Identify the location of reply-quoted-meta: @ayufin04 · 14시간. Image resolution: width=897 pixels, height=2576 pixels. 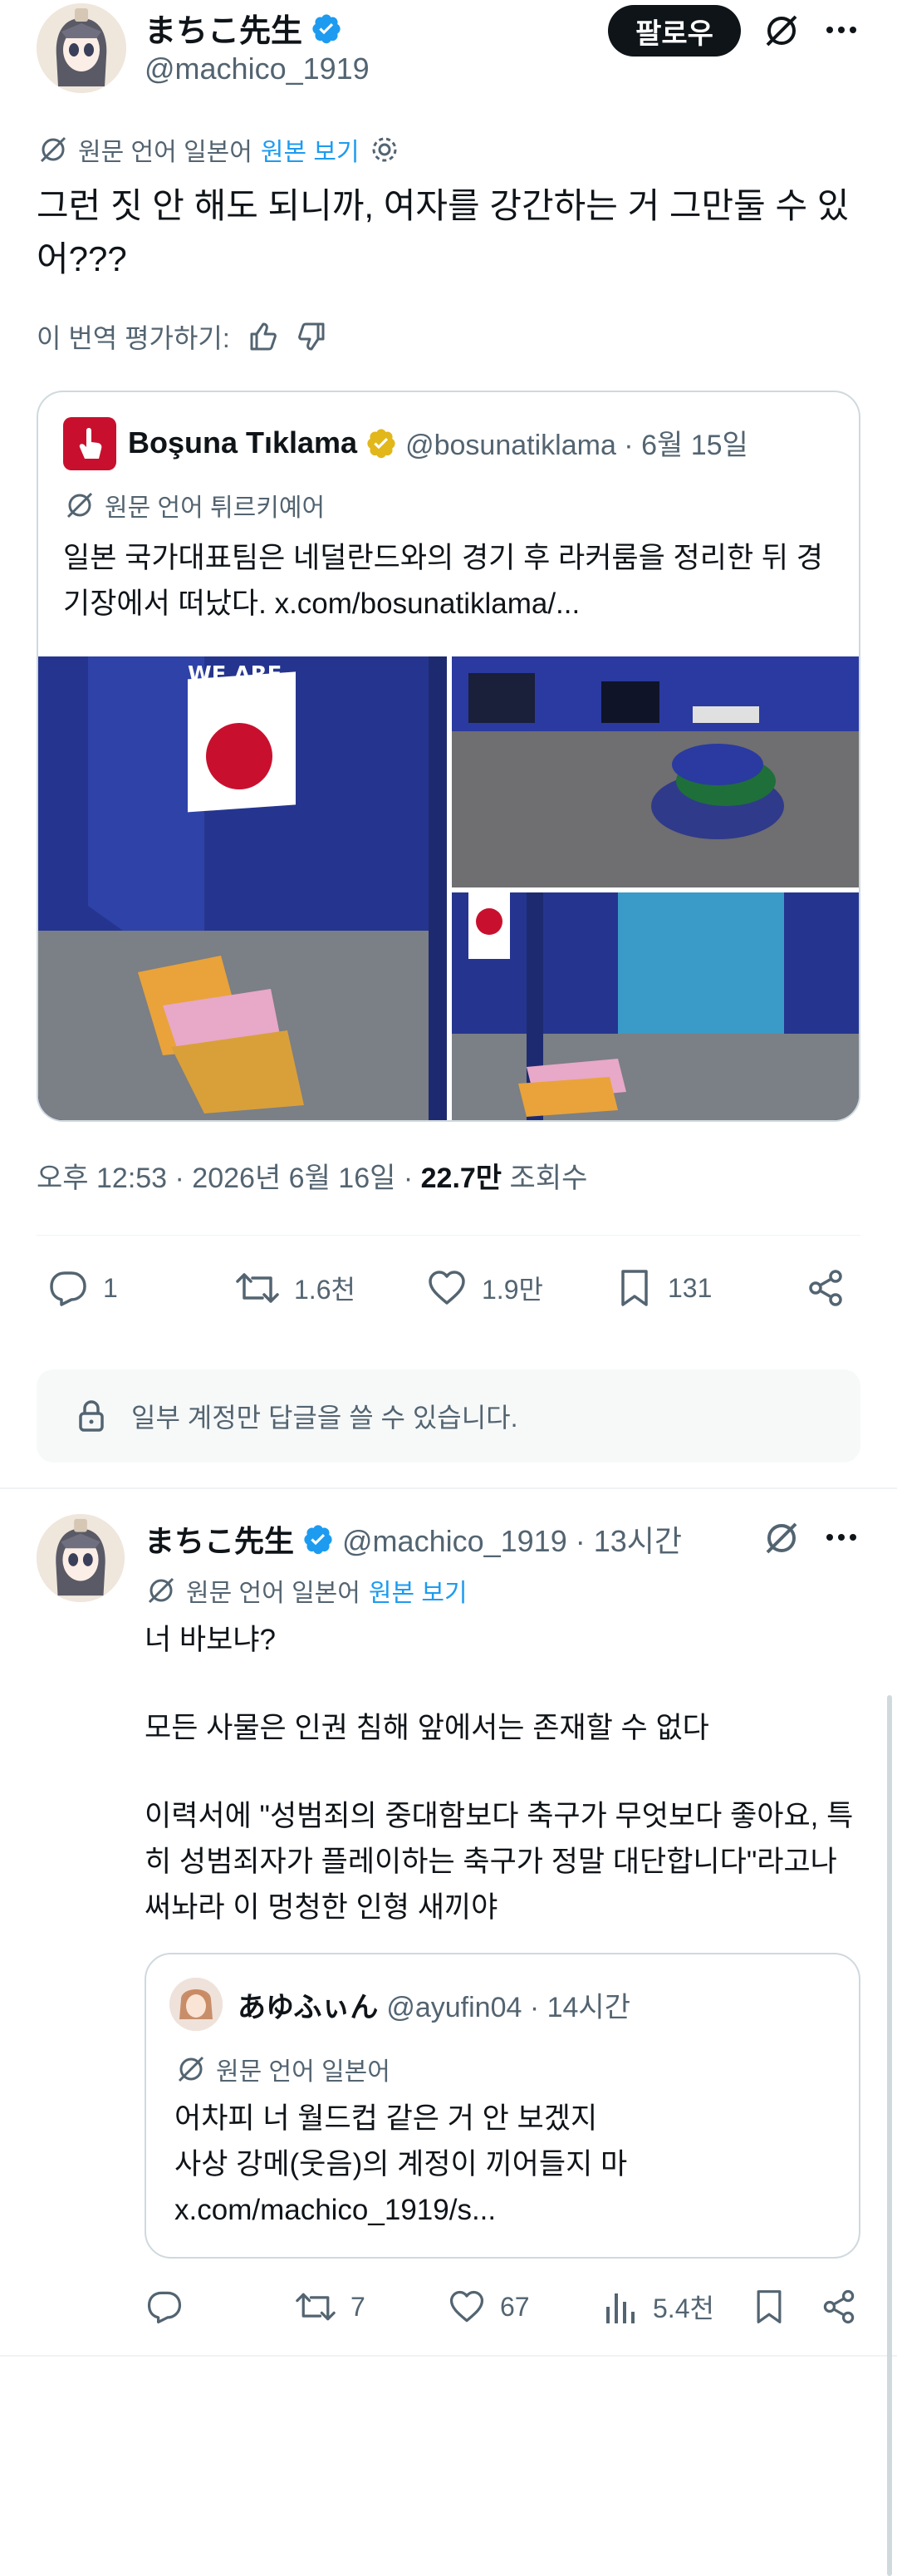
(508, 2007).